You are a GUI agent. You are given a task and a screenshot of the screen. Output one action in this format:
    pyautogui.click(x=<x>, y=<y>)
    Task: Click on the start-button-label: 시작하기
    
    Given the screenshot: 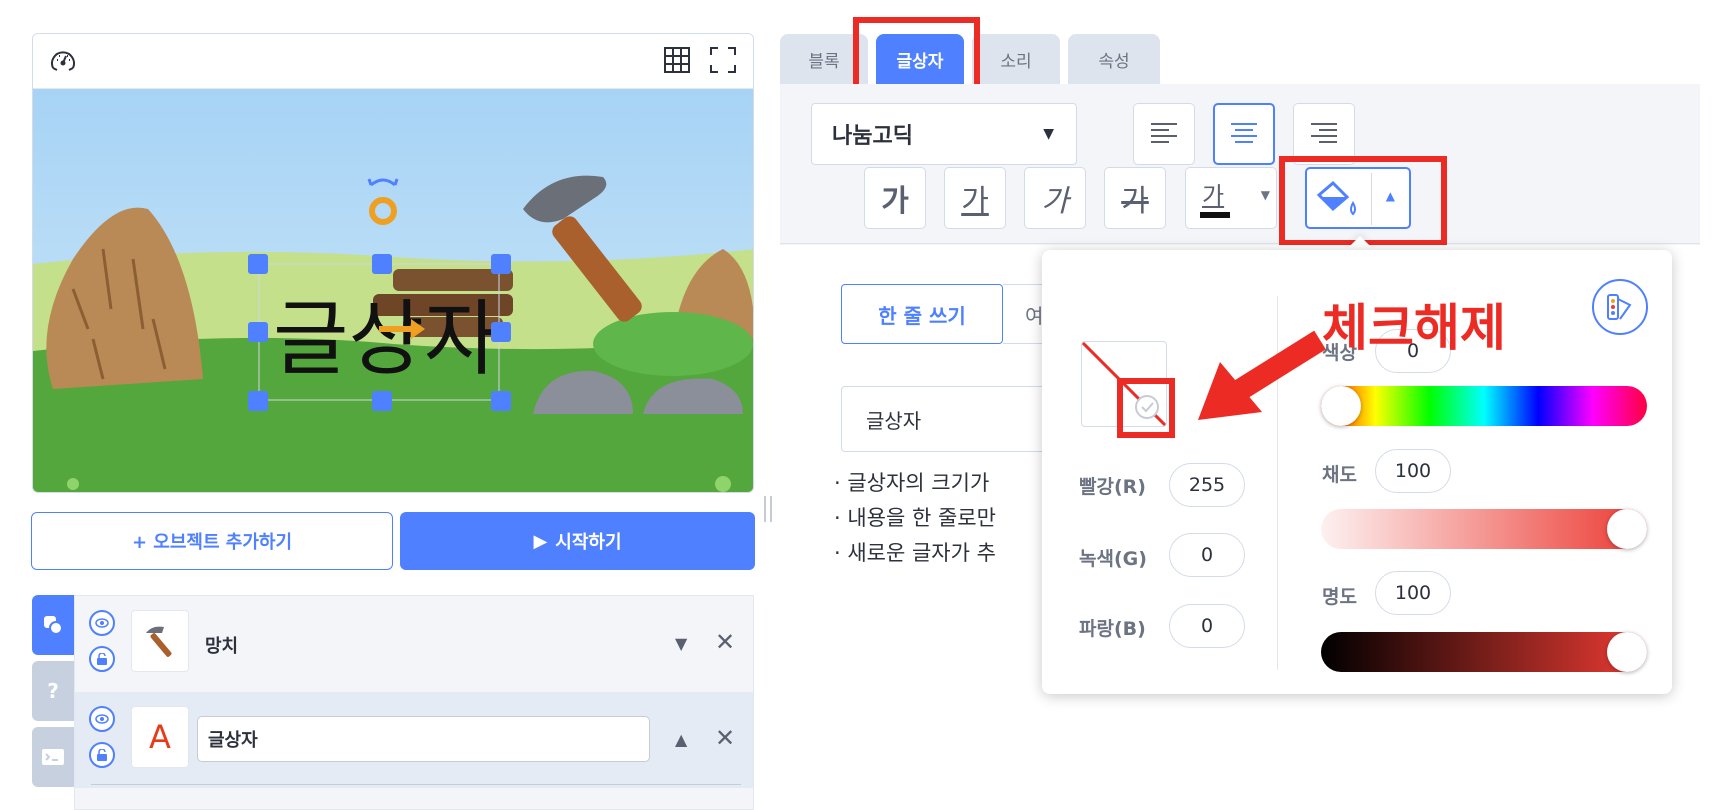 What is the action you would take?
    pyautogui.click(x=588, y=542)
    